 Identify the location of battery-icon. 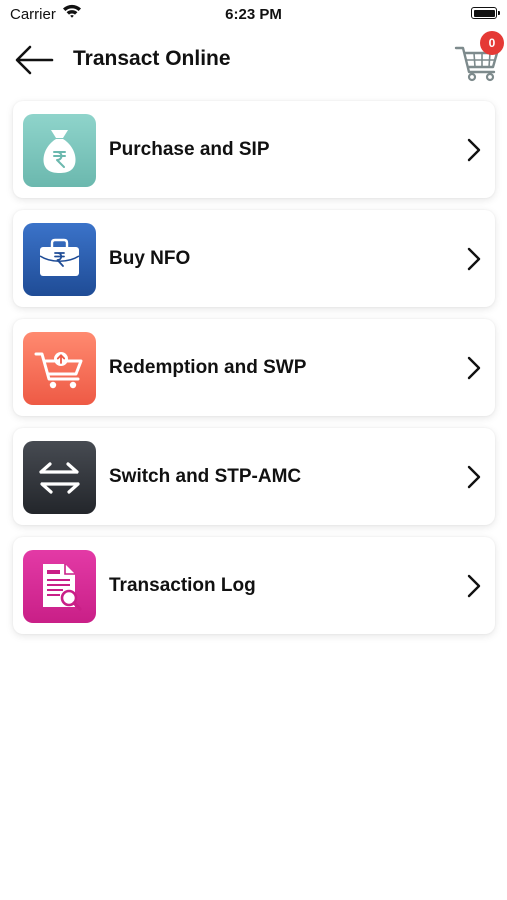
(485, 13).